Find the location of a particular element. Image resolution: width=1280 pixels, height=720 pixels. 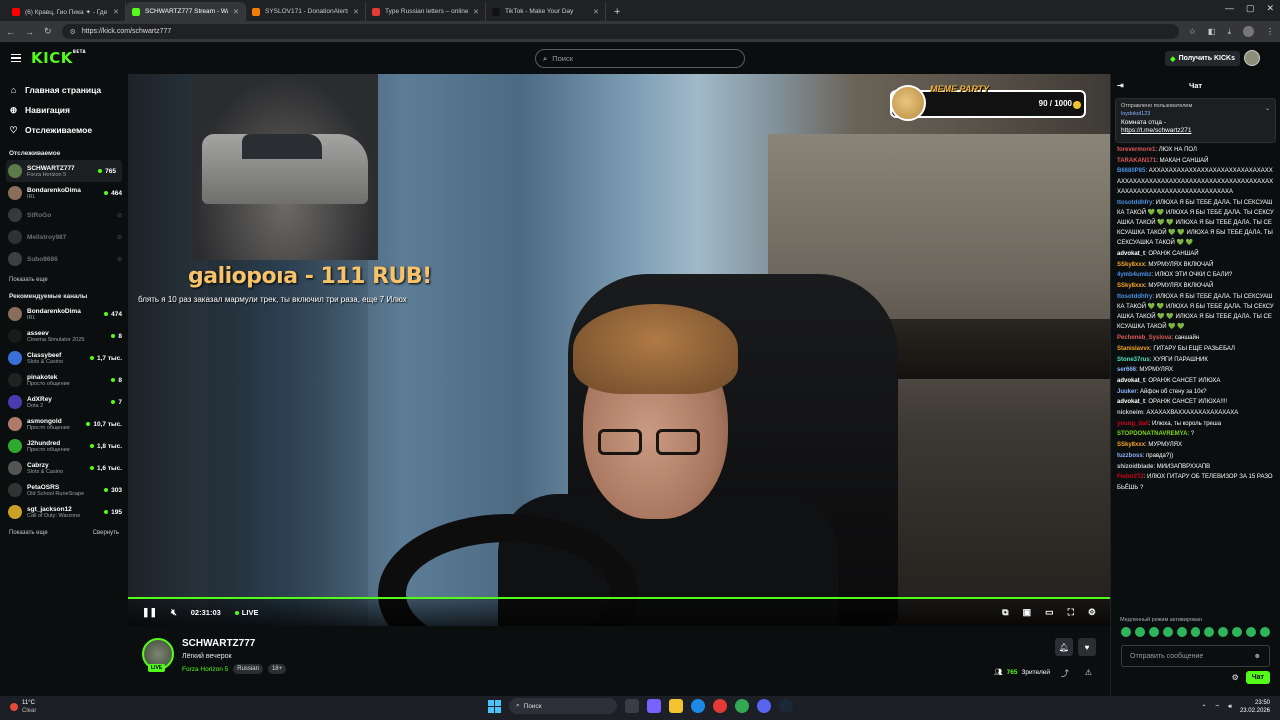

bookmark-star-icon: ☆ is located at coordinates (1192, 31).